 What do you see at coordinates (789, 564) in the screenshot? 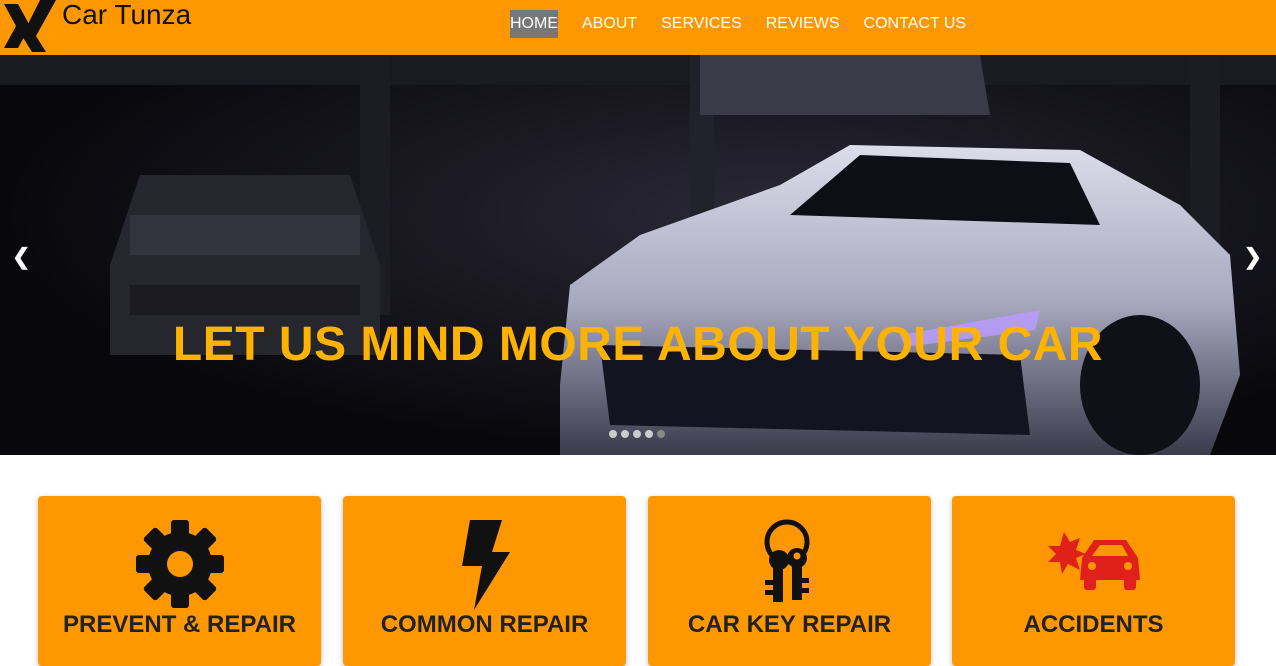
I see `car-keys-icon` at bounding box center [789, 564].